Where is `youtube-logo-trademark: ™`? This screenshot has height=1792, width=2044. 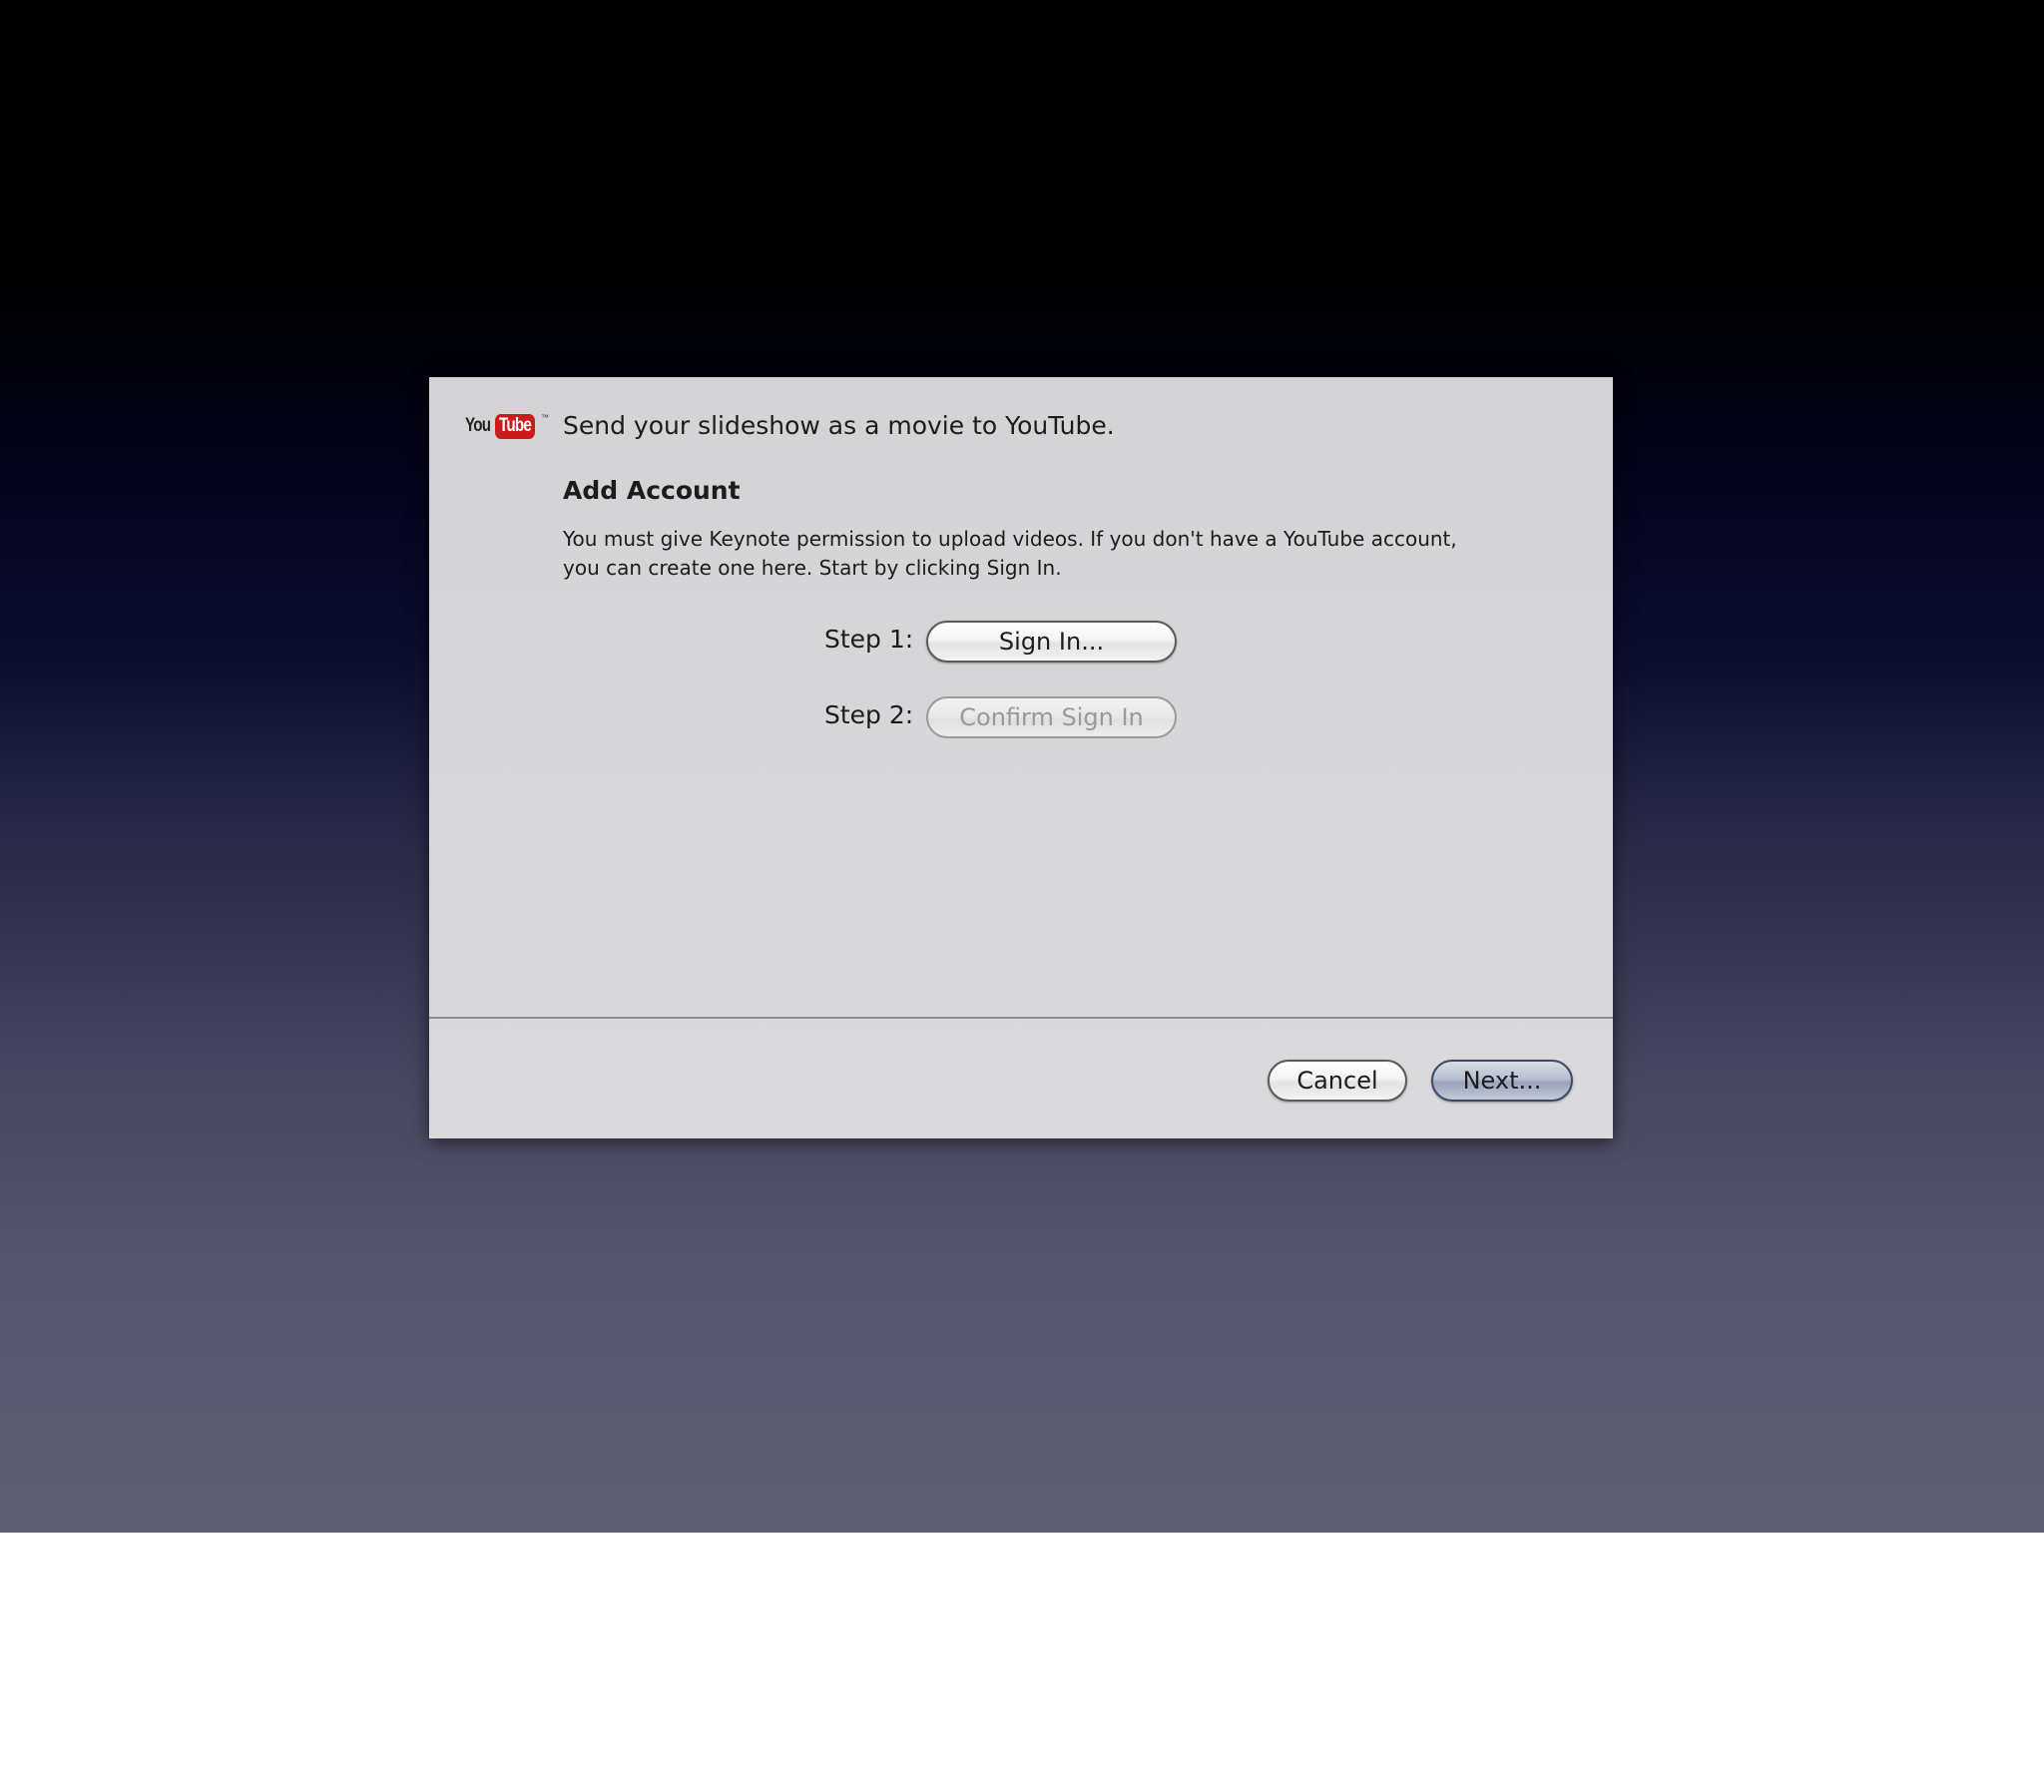
youtube-logo-trademark: ™ is located at coordinates (544, 417).